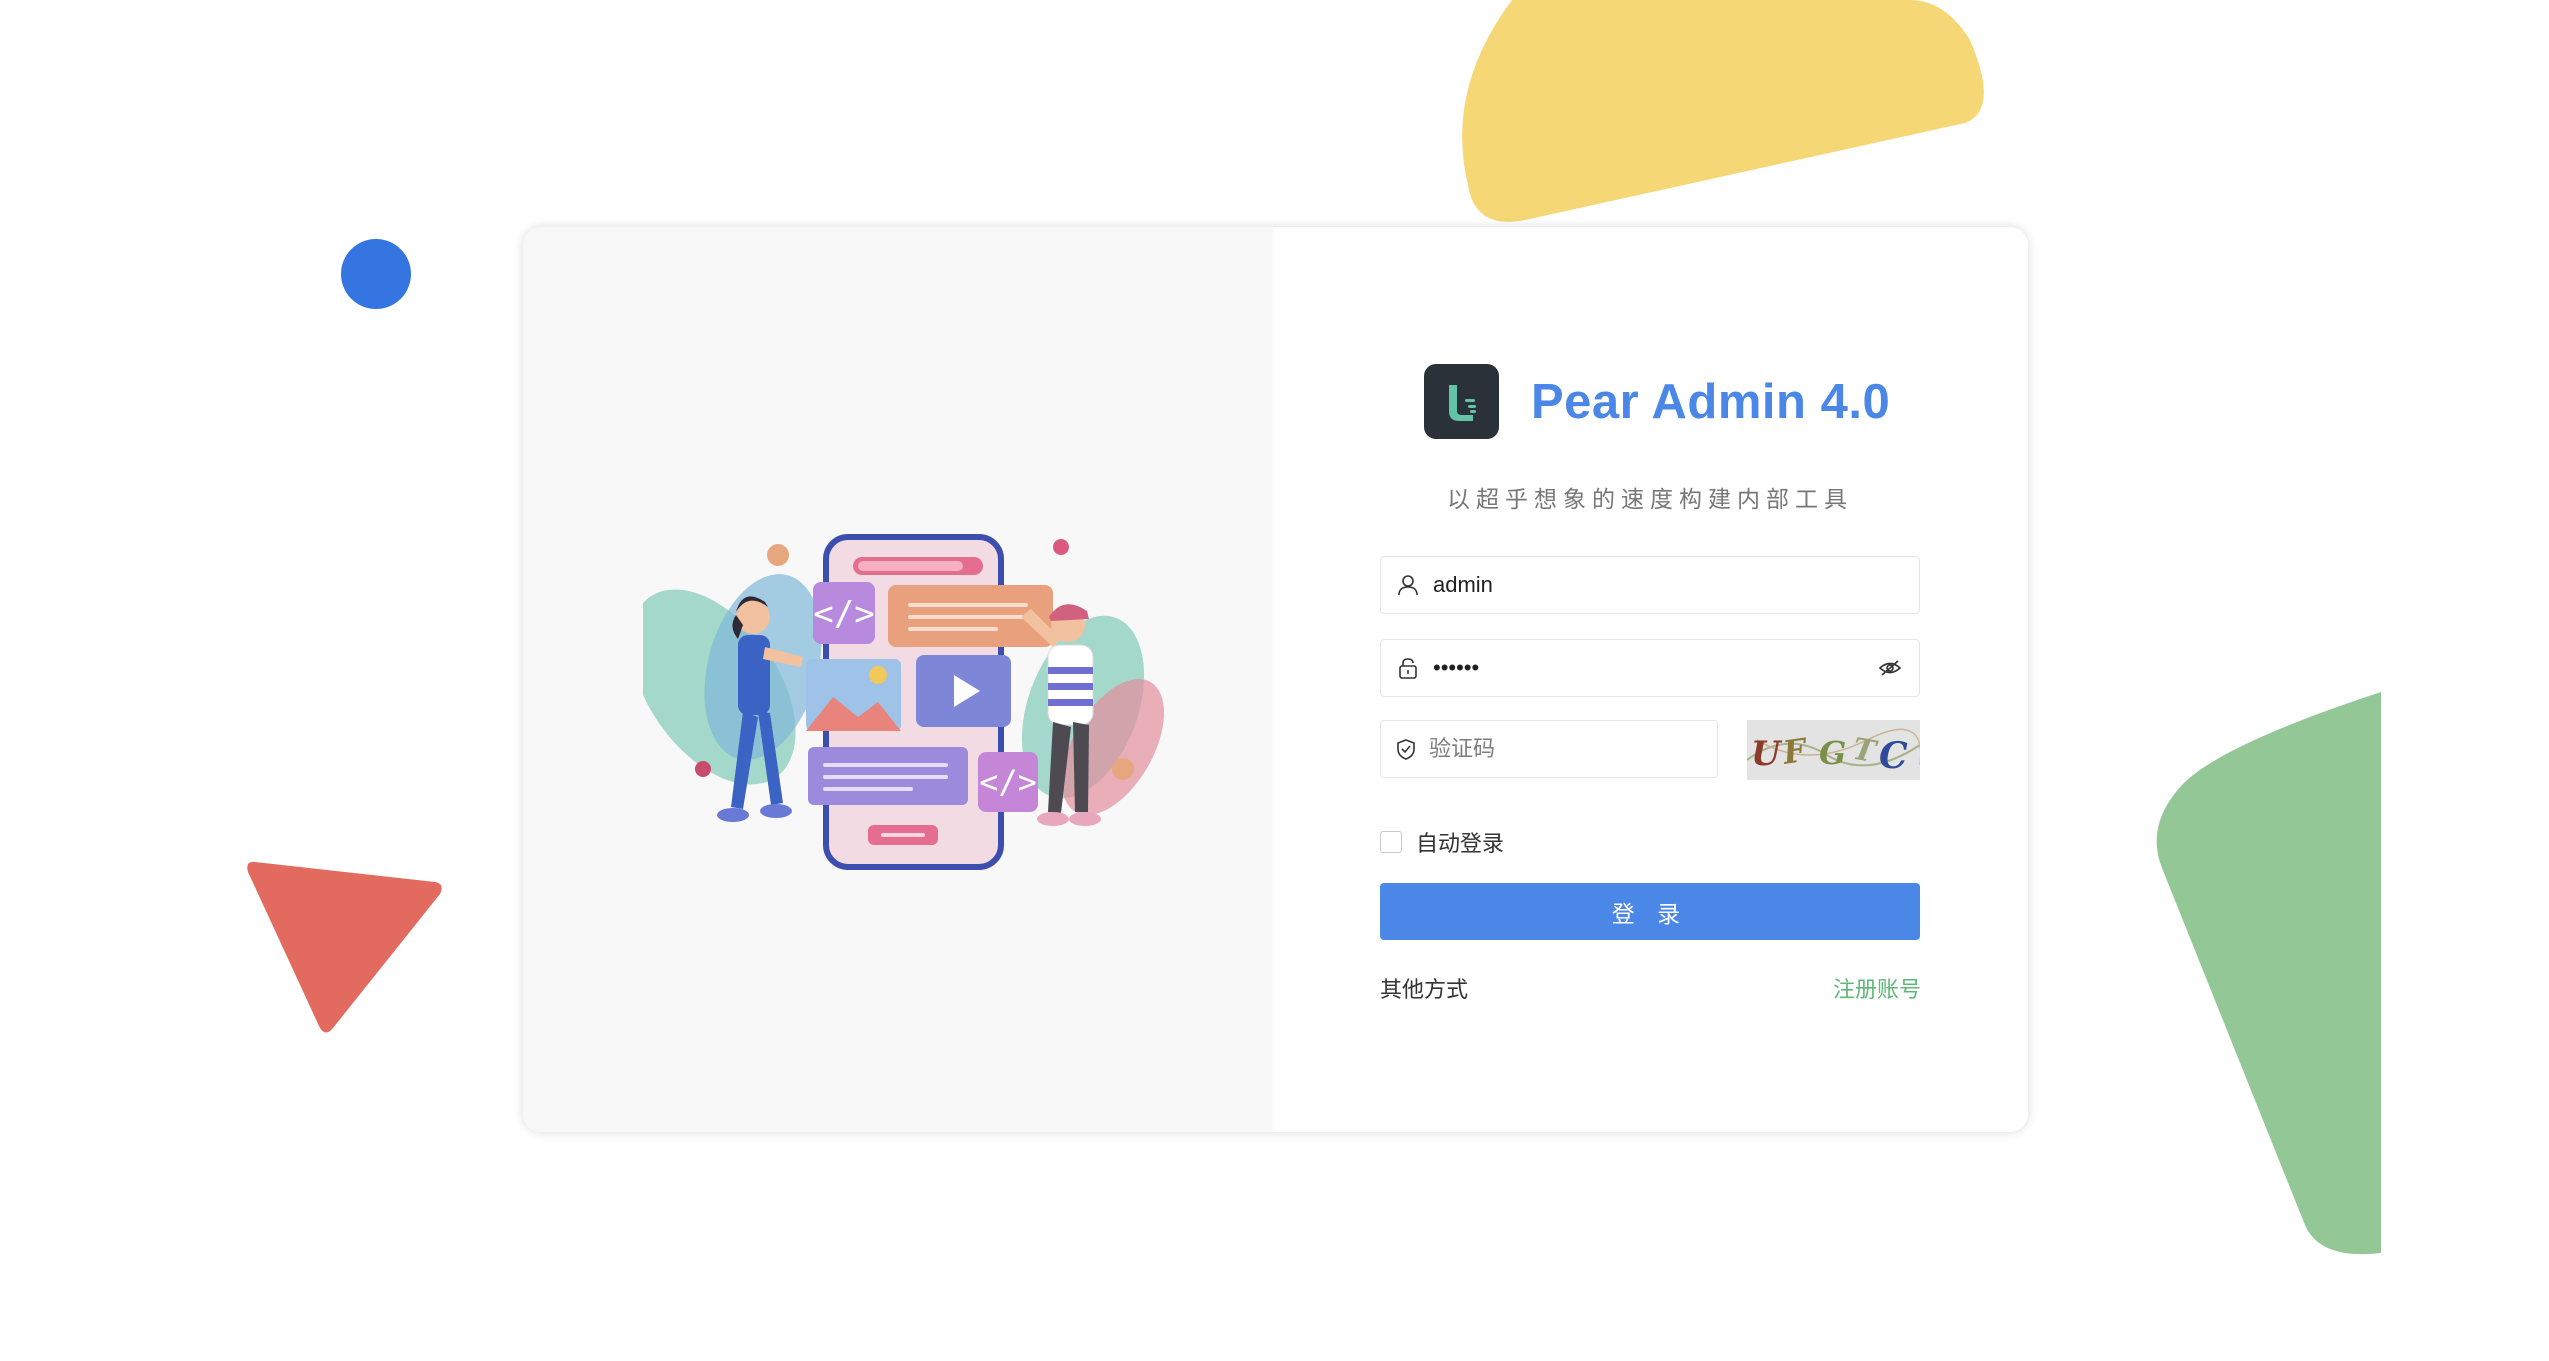 The image size is (2549, 1361). I want to click on decor-blue-circle, so click(376, 274).